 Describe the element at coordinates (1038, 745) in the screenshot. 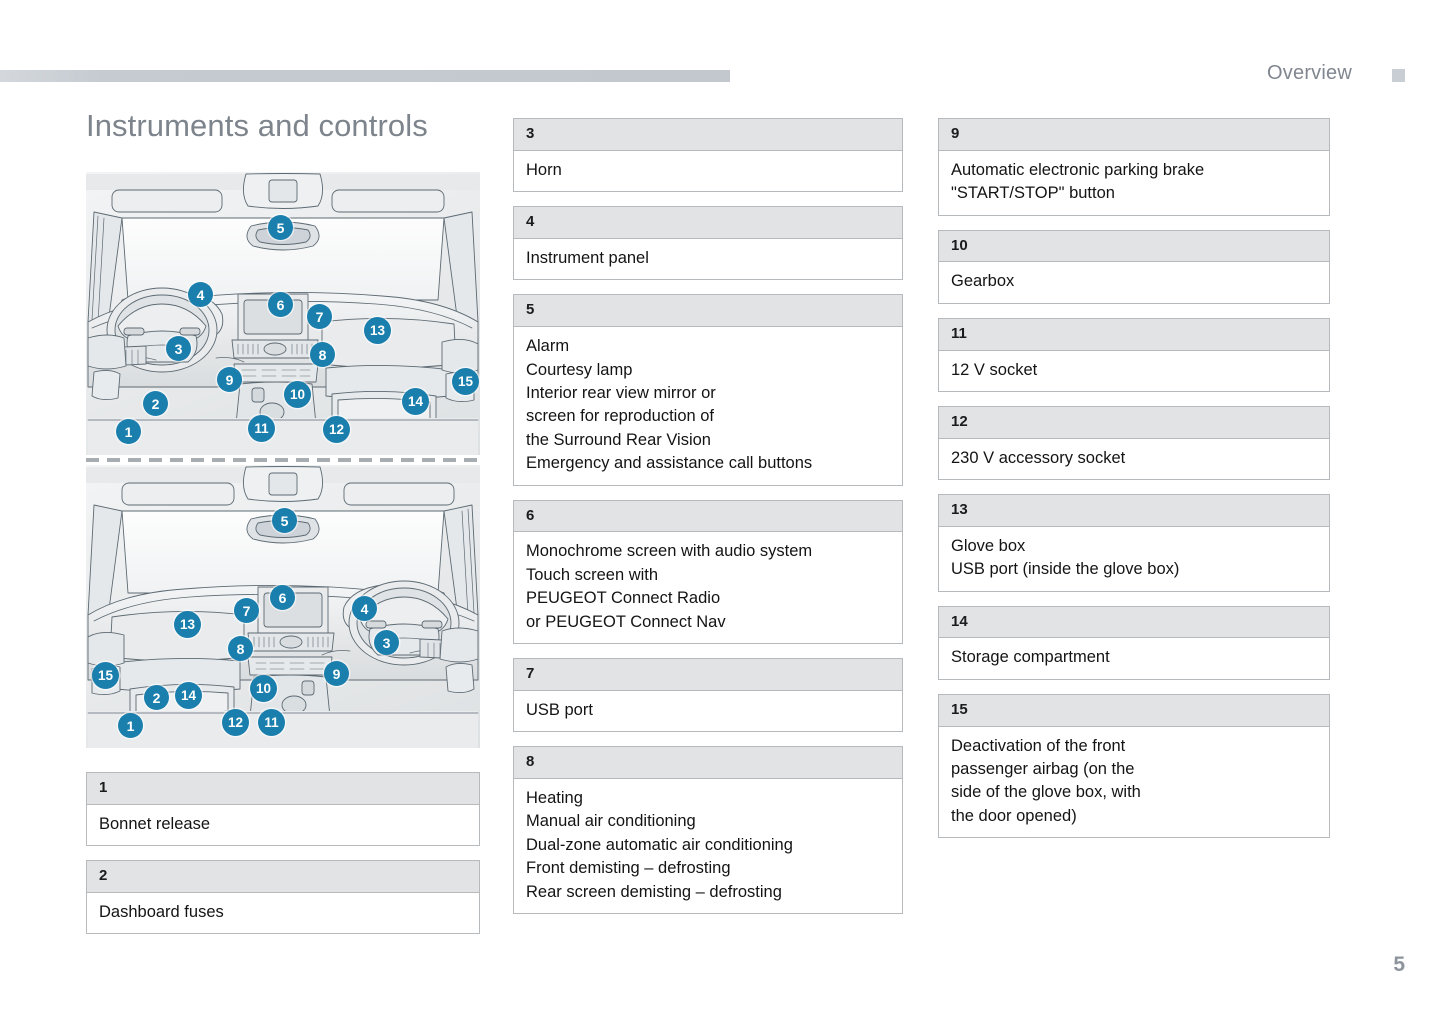

I see `legend-line: Deactivation of the front` at that location.